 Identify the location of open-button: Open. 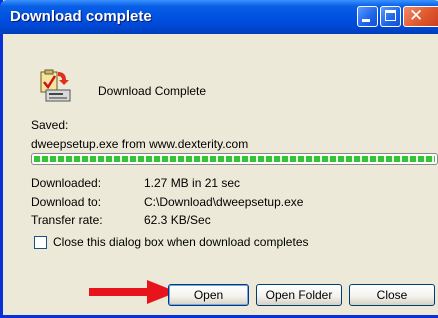
(208, 295).